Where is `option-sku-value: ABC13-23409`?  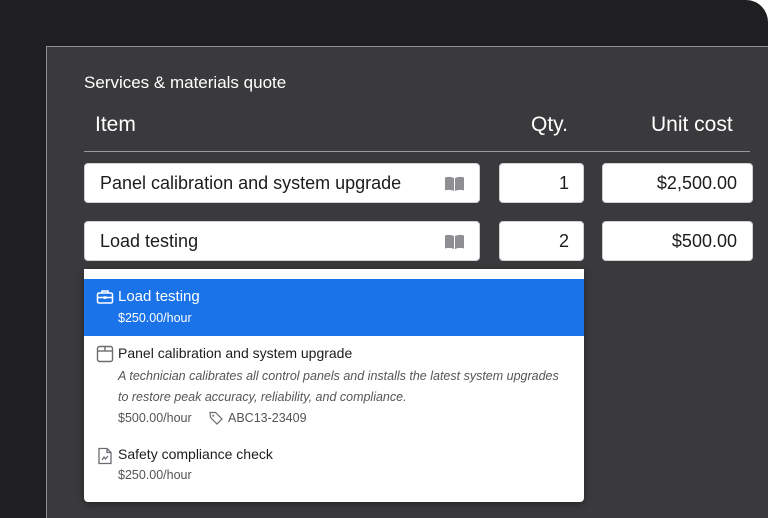
option-sku-value: ABC13-23409 is located at coordinates (267, 418).